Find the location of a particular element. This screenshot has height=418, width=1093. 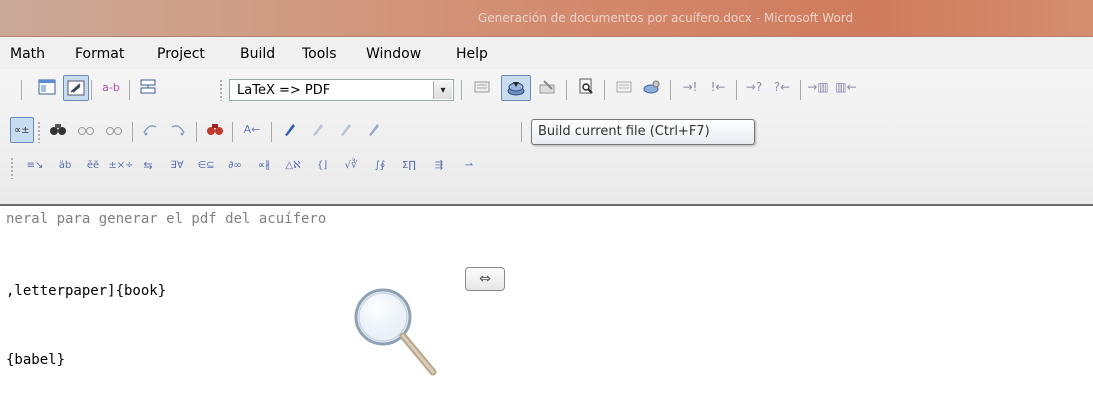

next-warning-icon: →? is located at coordinates (754, 87).